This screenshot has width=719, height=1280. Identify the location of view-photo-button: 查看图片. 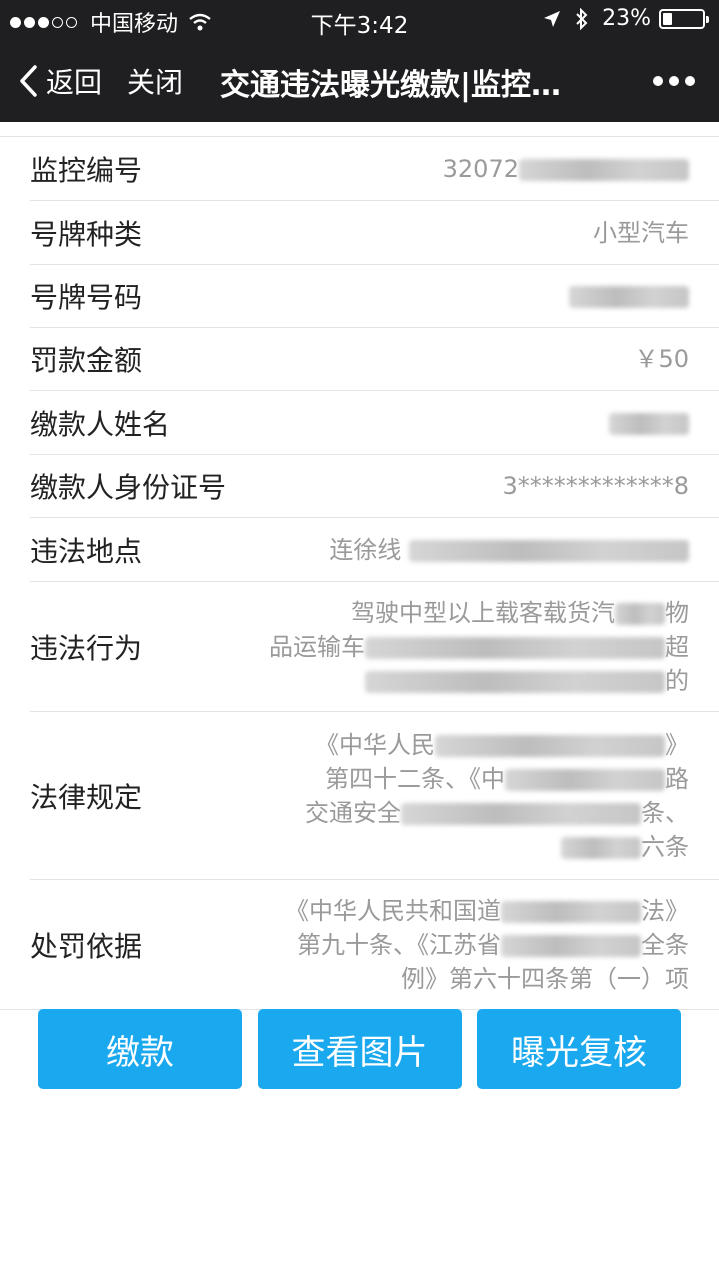
(359, 1049).